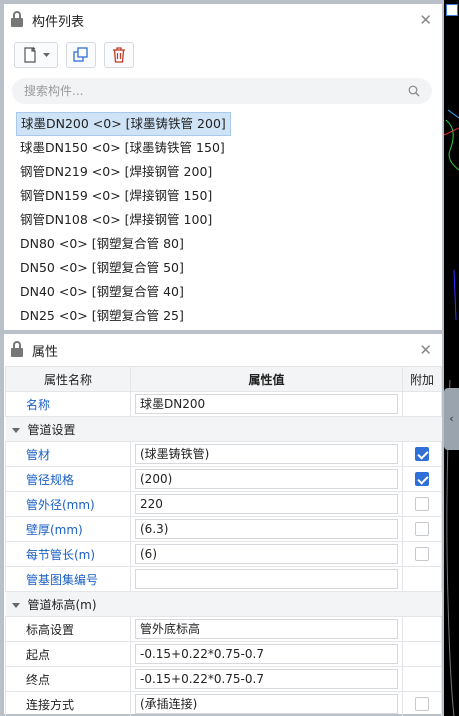 This screenshot has width=459, height=716. I want to click on property-value-field: 管外底标高, so click(266, 629).